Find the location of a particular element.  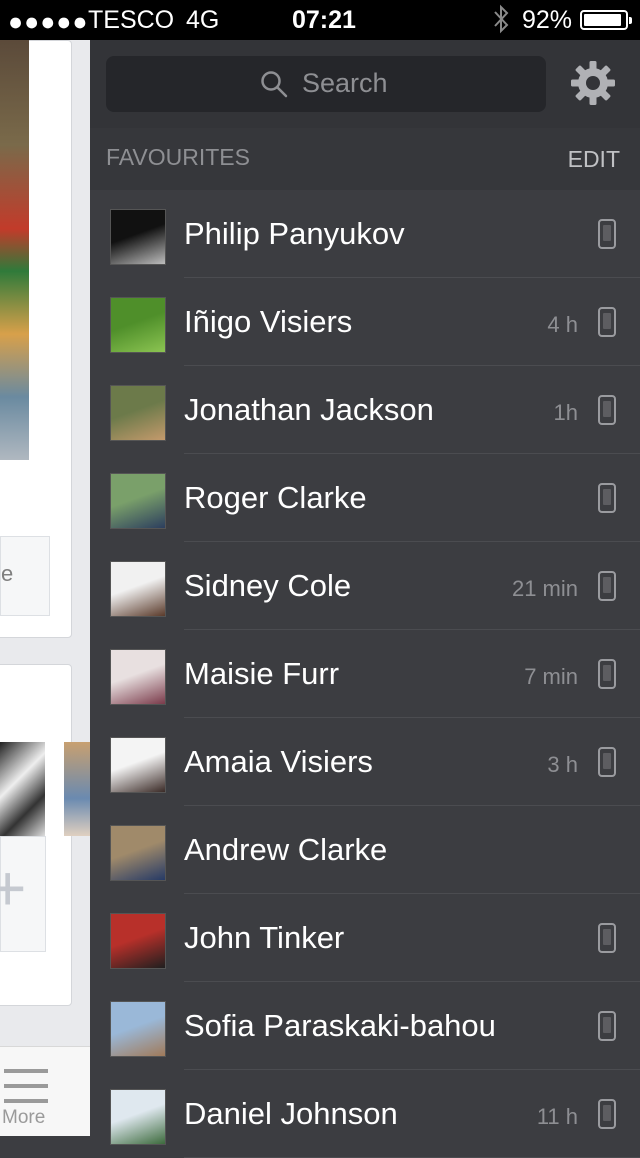

last-active-time: 7 min is located at coordinates (551, 676).